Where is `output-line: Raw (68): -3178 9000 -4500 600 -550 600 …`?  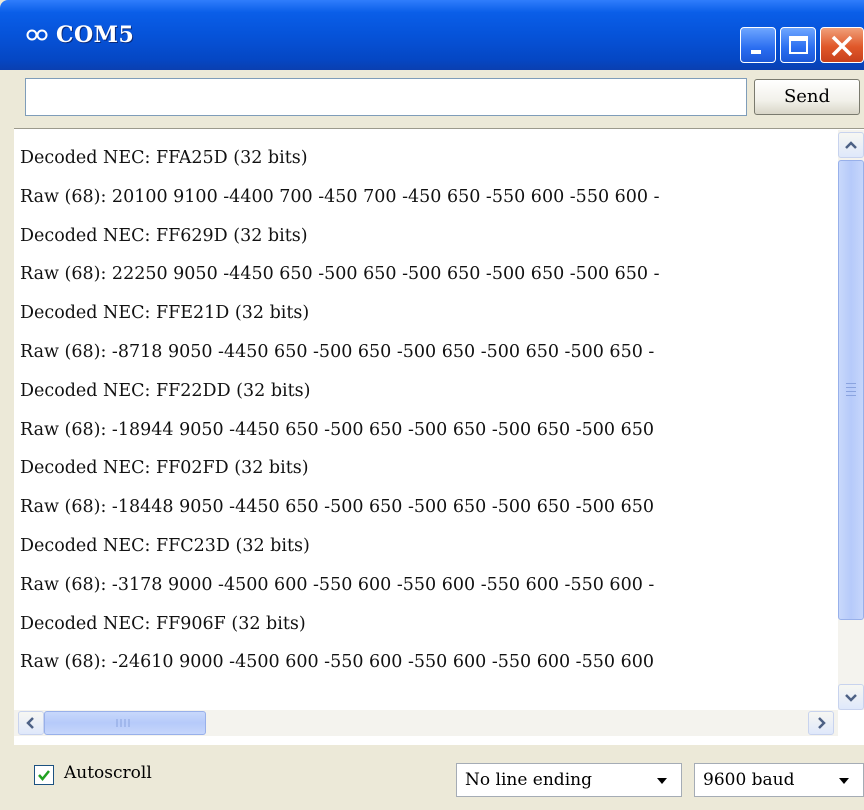 output-line: Raw (68): -3178 9000 -4500 600 -550 600 … is located at coordinates (337, 584).